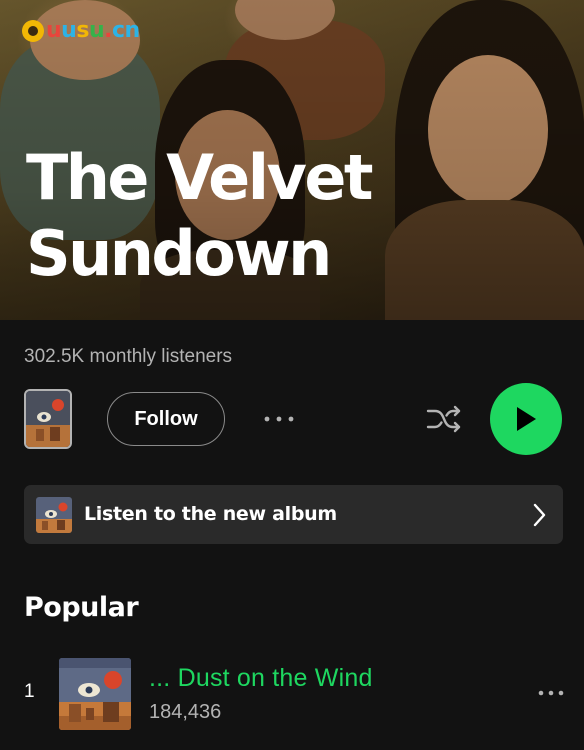  What do you see at coordinates (179, 253) in the screenshot?
I see `artist-name-line-2: Sundown` at bounding box center [179, 253].